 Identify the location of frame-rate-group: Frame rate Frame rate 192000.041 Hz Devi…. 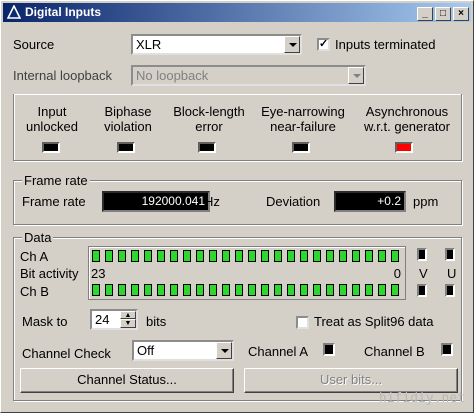
(237, 199).